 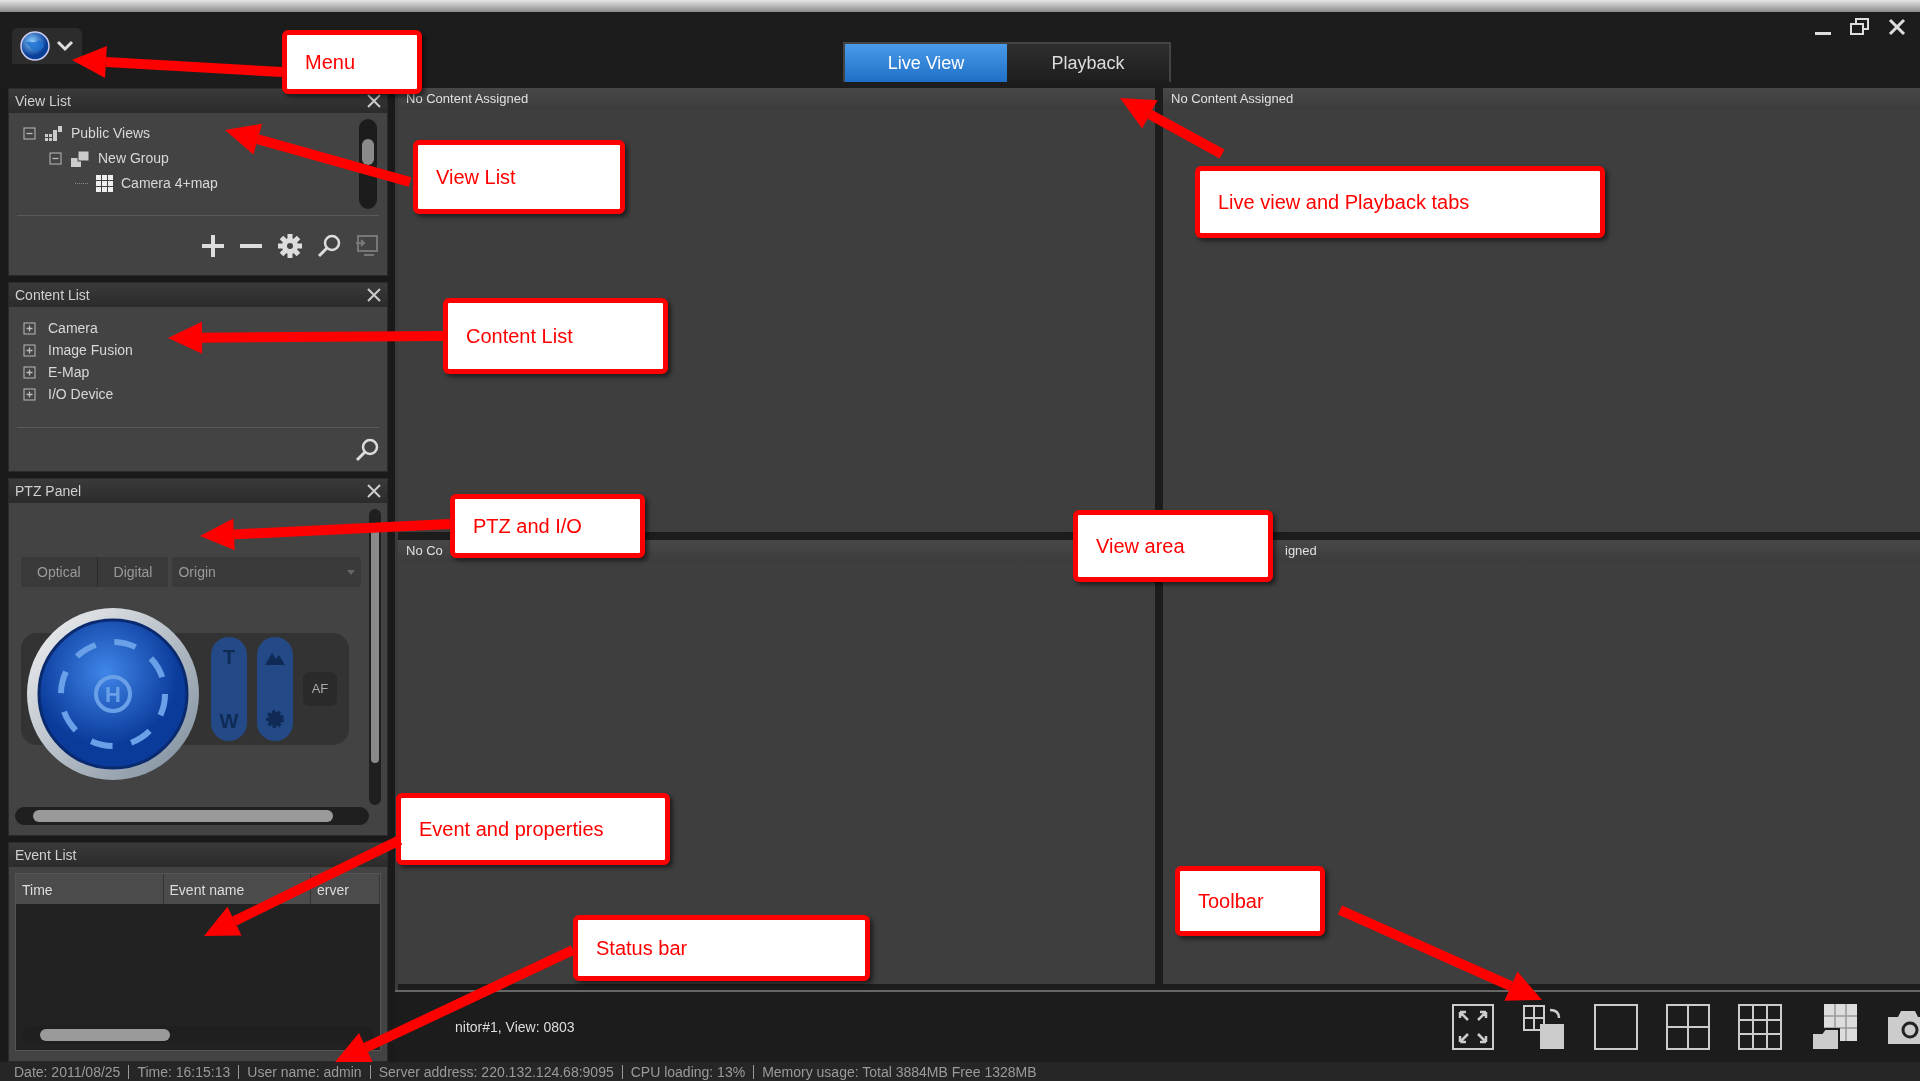 I want to click on pane-title: No Co, so click(x=424, y=551).